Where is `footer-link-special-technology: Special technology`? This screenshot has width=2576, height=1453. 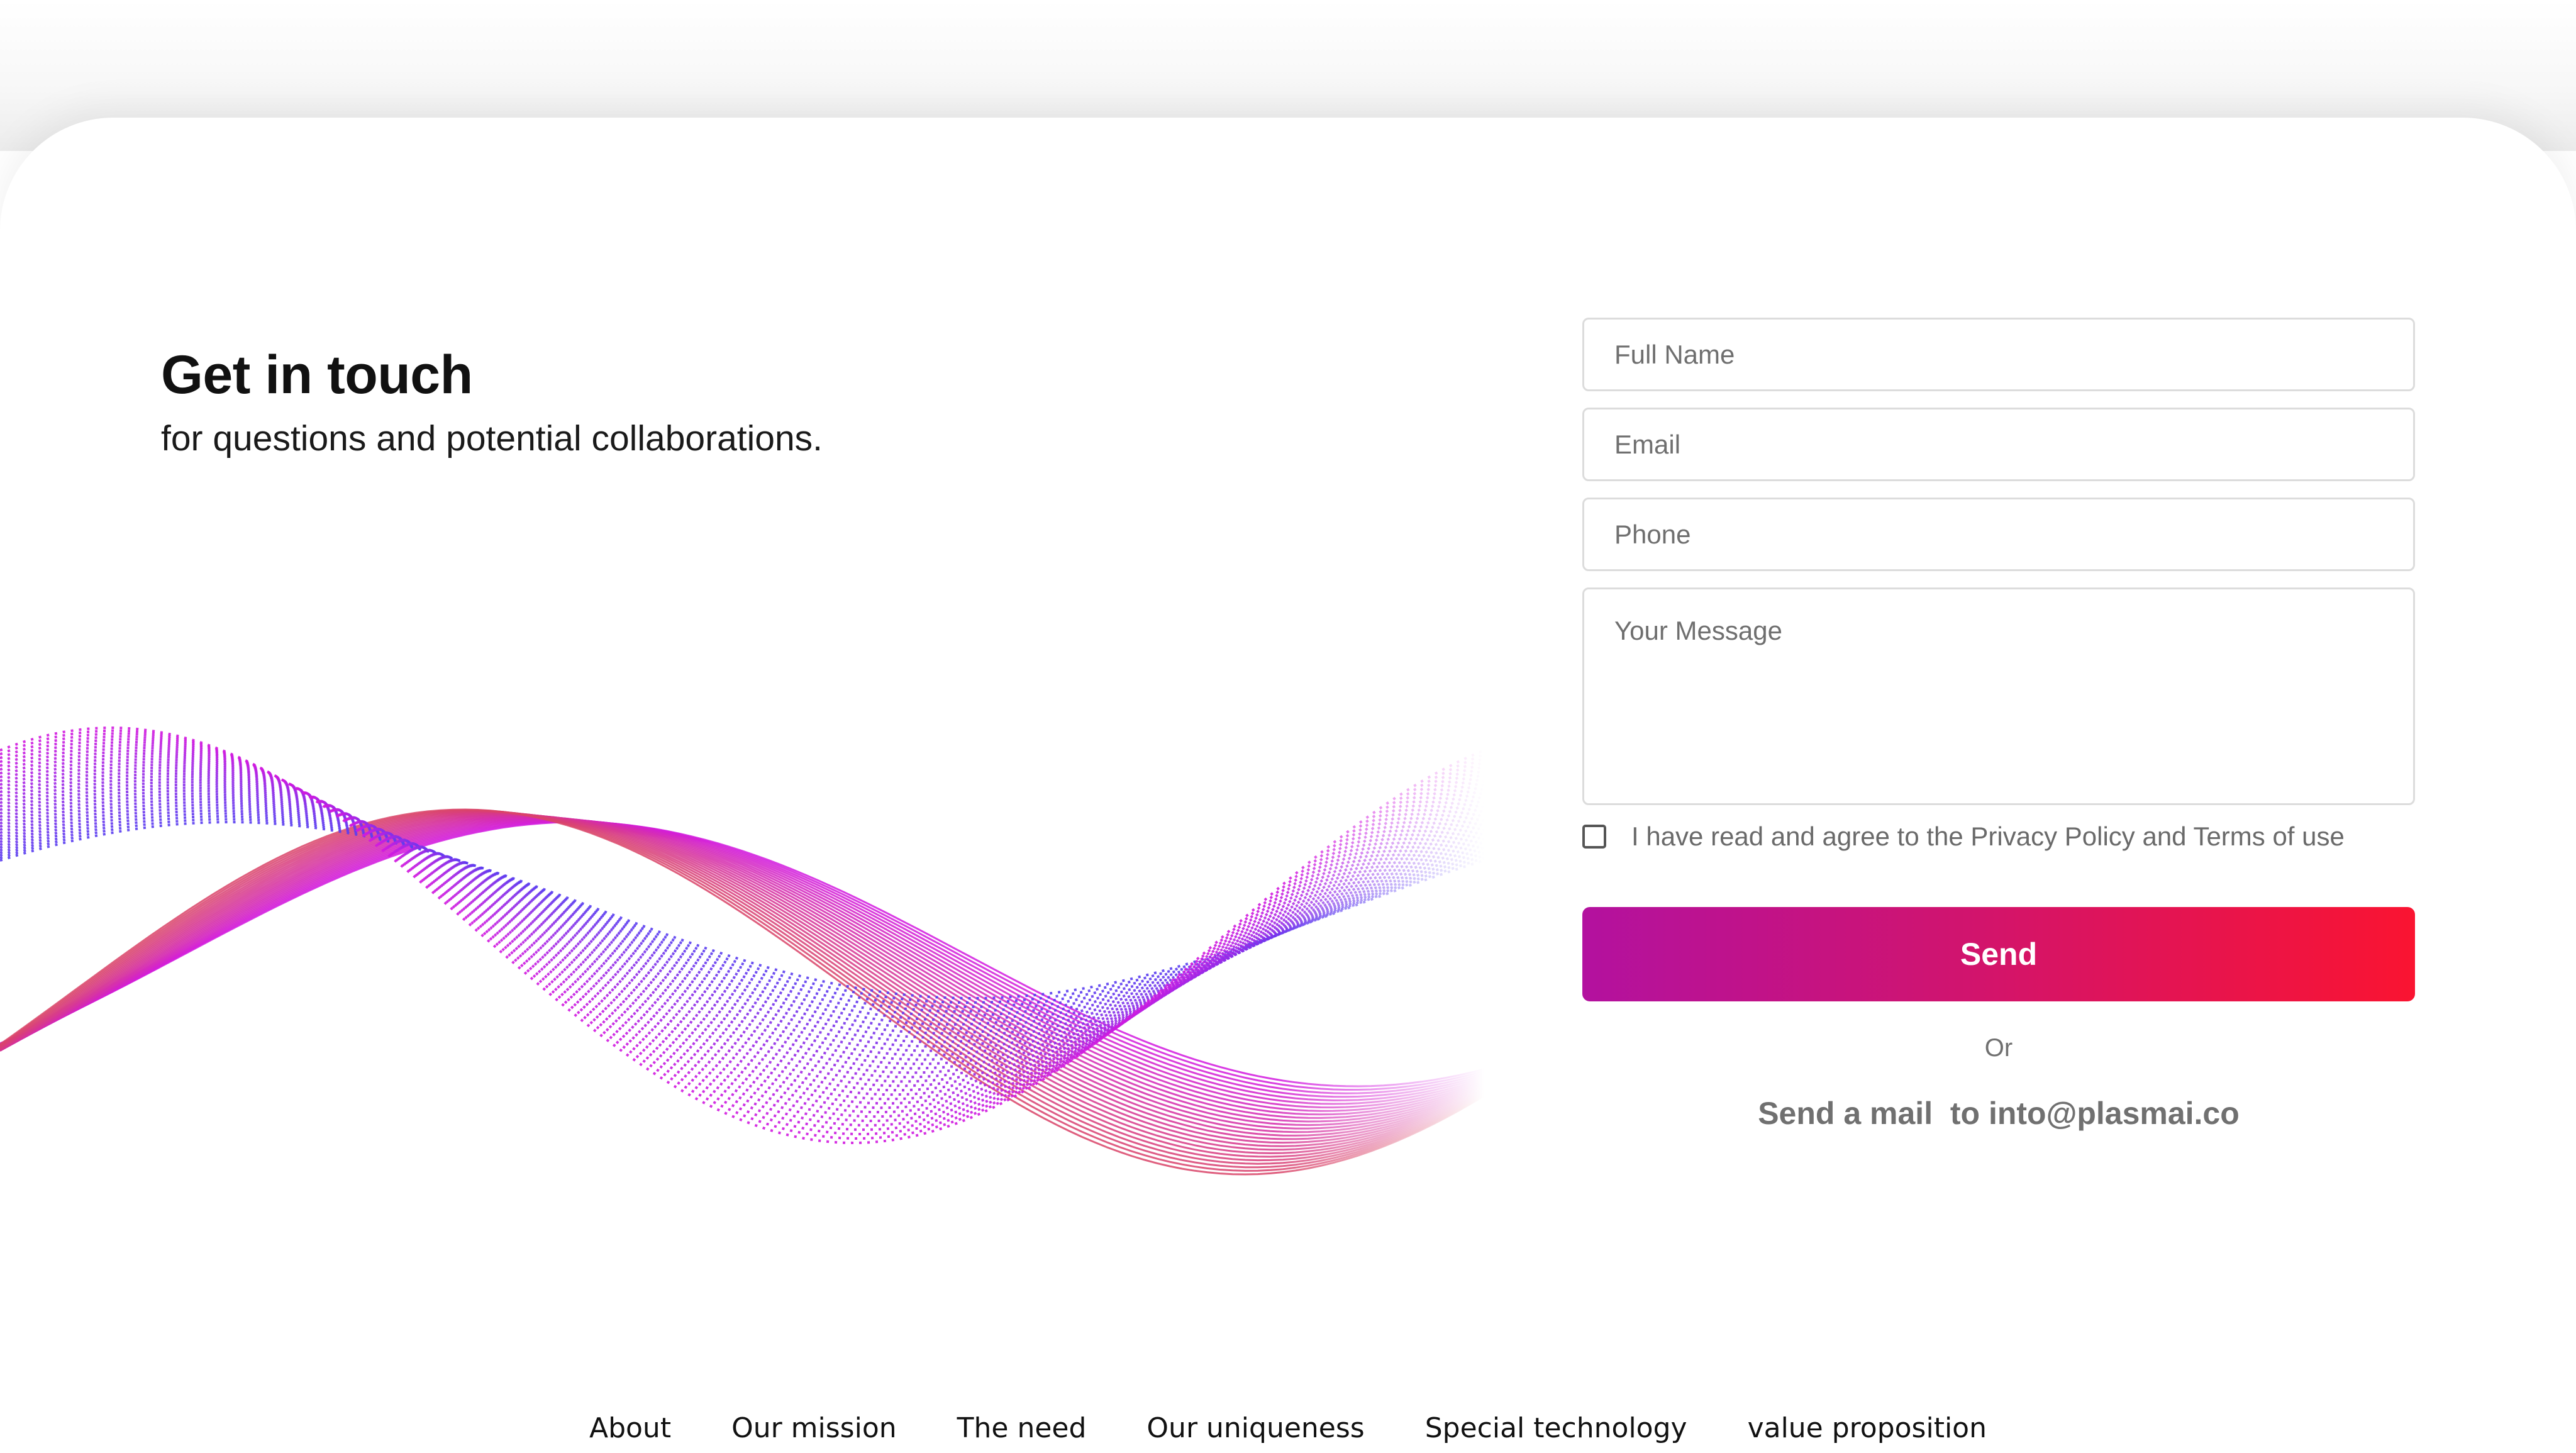 footer-link-special-technology: Special technology is located at coordinates (1556, 1428).